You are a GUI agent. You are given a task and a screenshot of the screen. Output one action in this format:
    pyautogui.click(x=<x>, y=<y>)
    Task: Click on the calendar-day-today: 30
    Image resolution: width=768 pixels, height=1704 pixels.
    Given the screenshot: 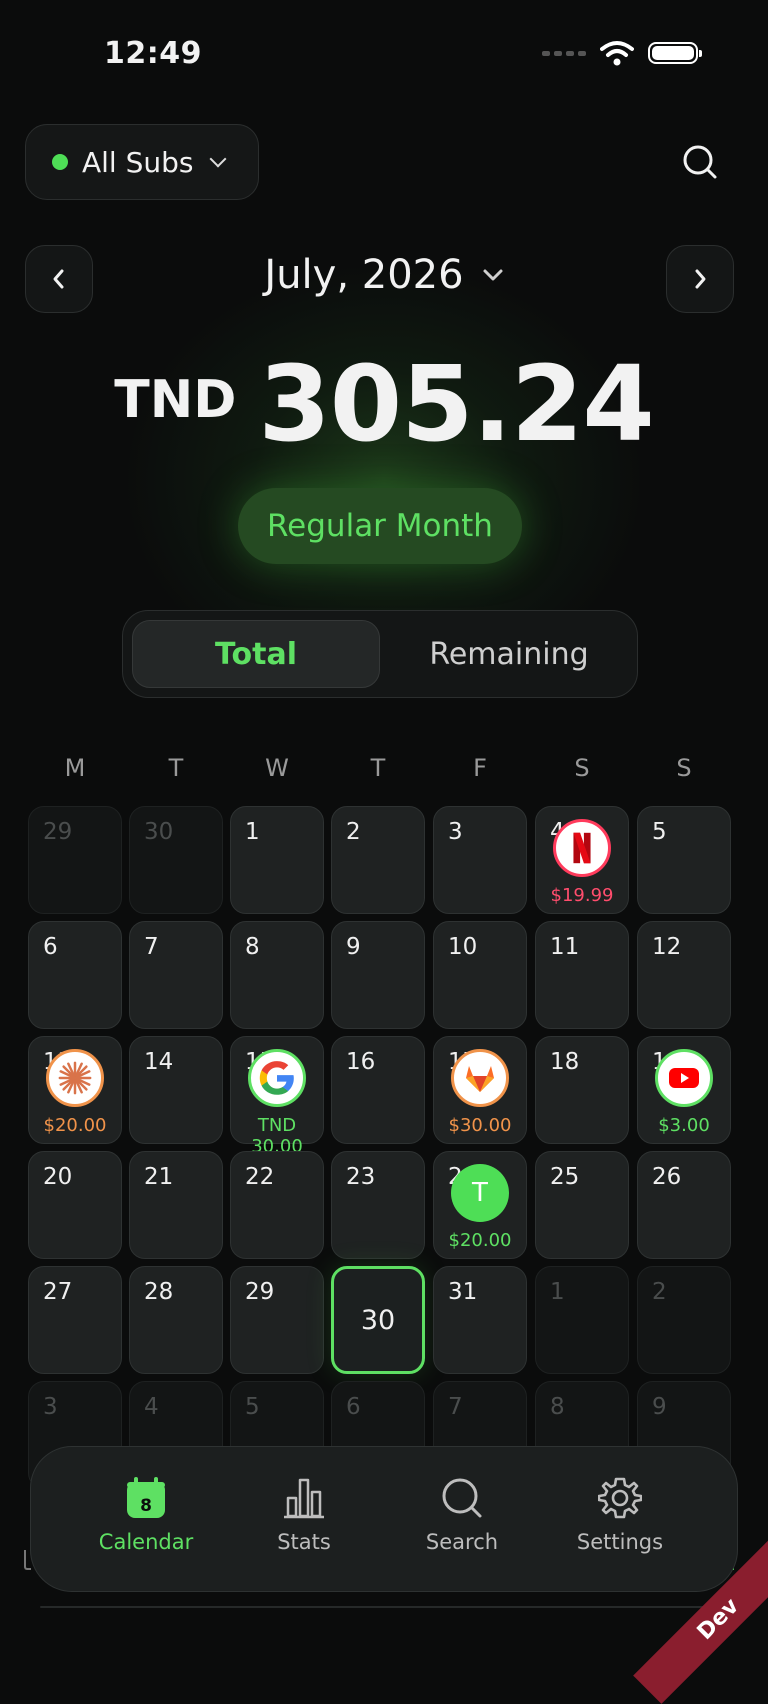 What is the action you would take?
    pyautogui.click(x=378, y=1320)
    